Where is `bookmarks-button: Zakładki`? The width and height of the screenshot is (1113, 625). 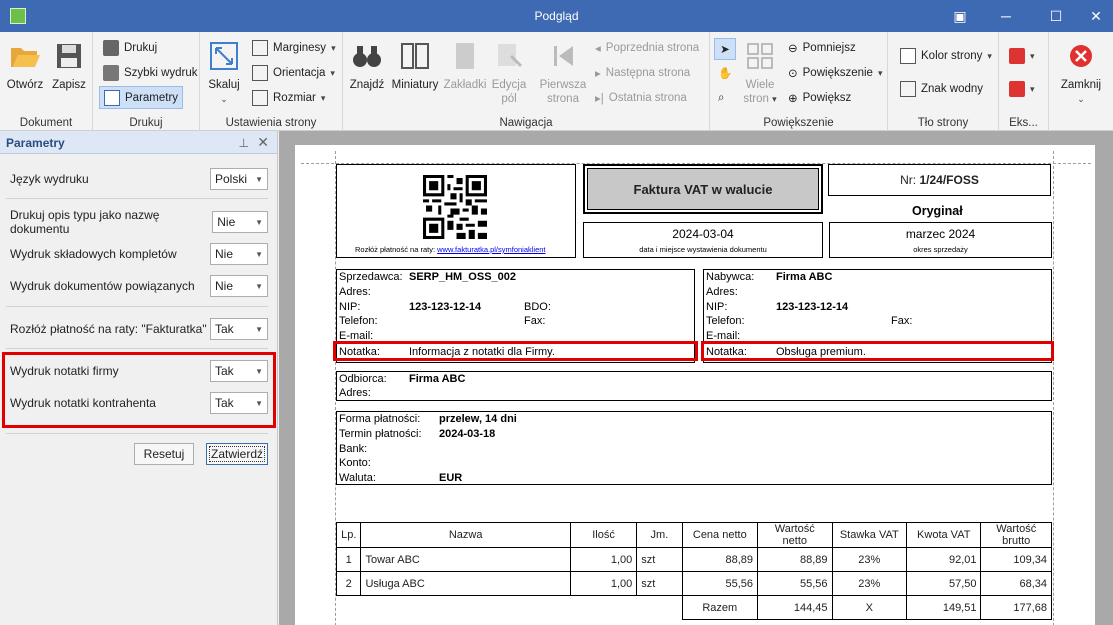 bookmarks-button: Zakładki is located at coordinates (465, 66).